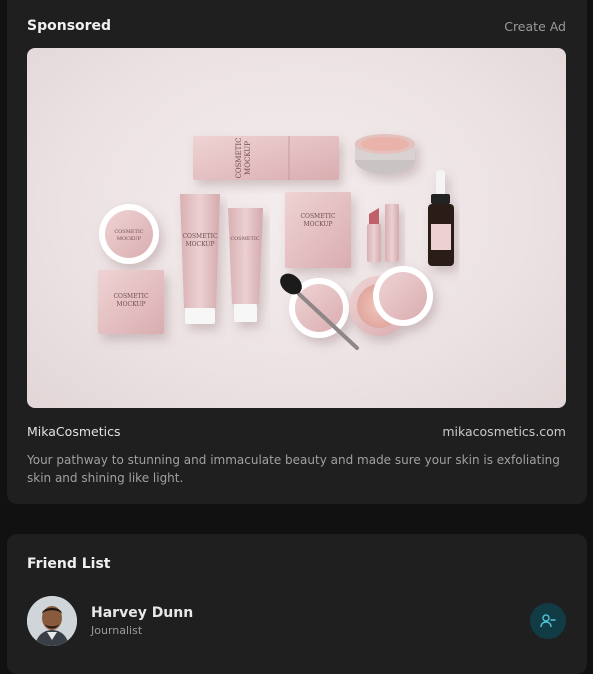 Image resolution: width=593 pixels, height=674 pixels. What do you see at coordinates (441, 218) in the screenshot?
I see `dropper-bottle` at bounding box center [441, 218].